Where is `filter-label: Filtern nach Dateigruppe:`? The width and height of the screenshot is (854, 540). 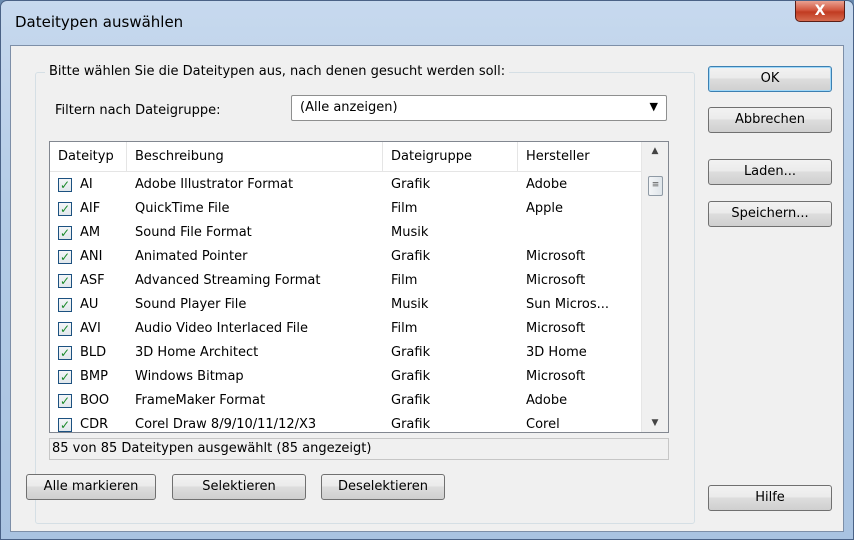 filter-label: Filtern nach Dateigruppe: is located at coordinates (138, 110).